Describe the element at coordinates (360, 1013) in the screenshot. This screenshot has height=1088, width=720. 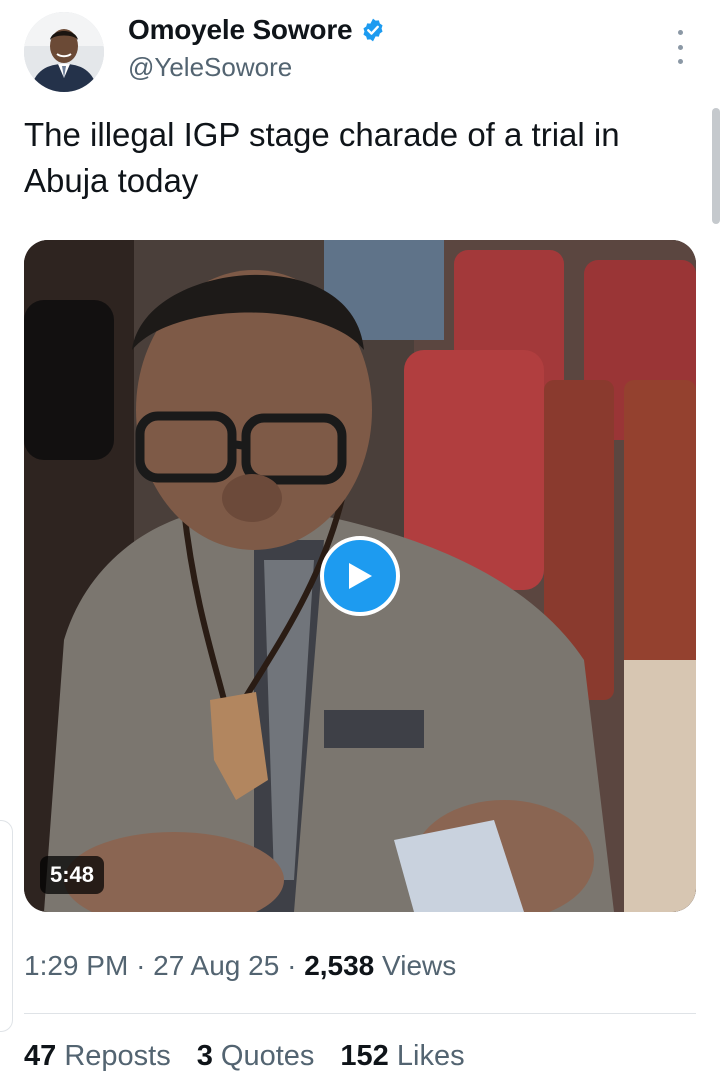
I see `divider` at that location.